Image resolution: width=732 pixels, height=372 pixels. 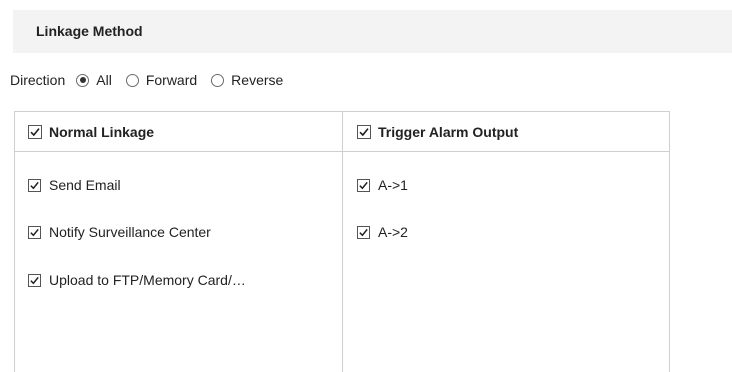 I want to click on notify-surveillance-center-item: Notify Surveillance Center, so click(x=119, y=232).